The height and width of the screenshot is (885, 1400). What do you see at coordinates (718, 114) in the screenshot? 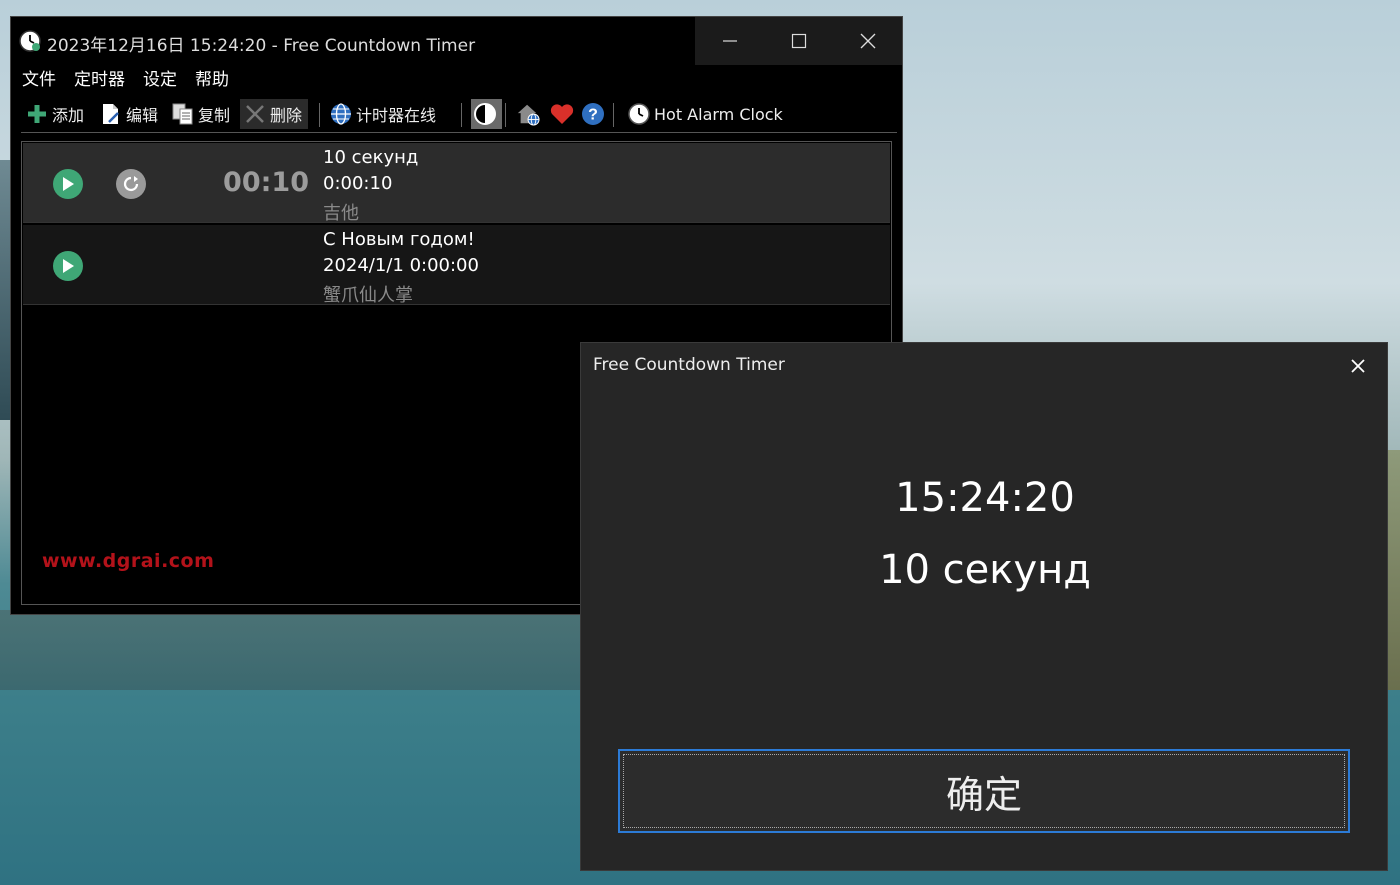
I see `hot-alarm-clock-label: Hot Alarm Clock` at bounding box center [718, 114].